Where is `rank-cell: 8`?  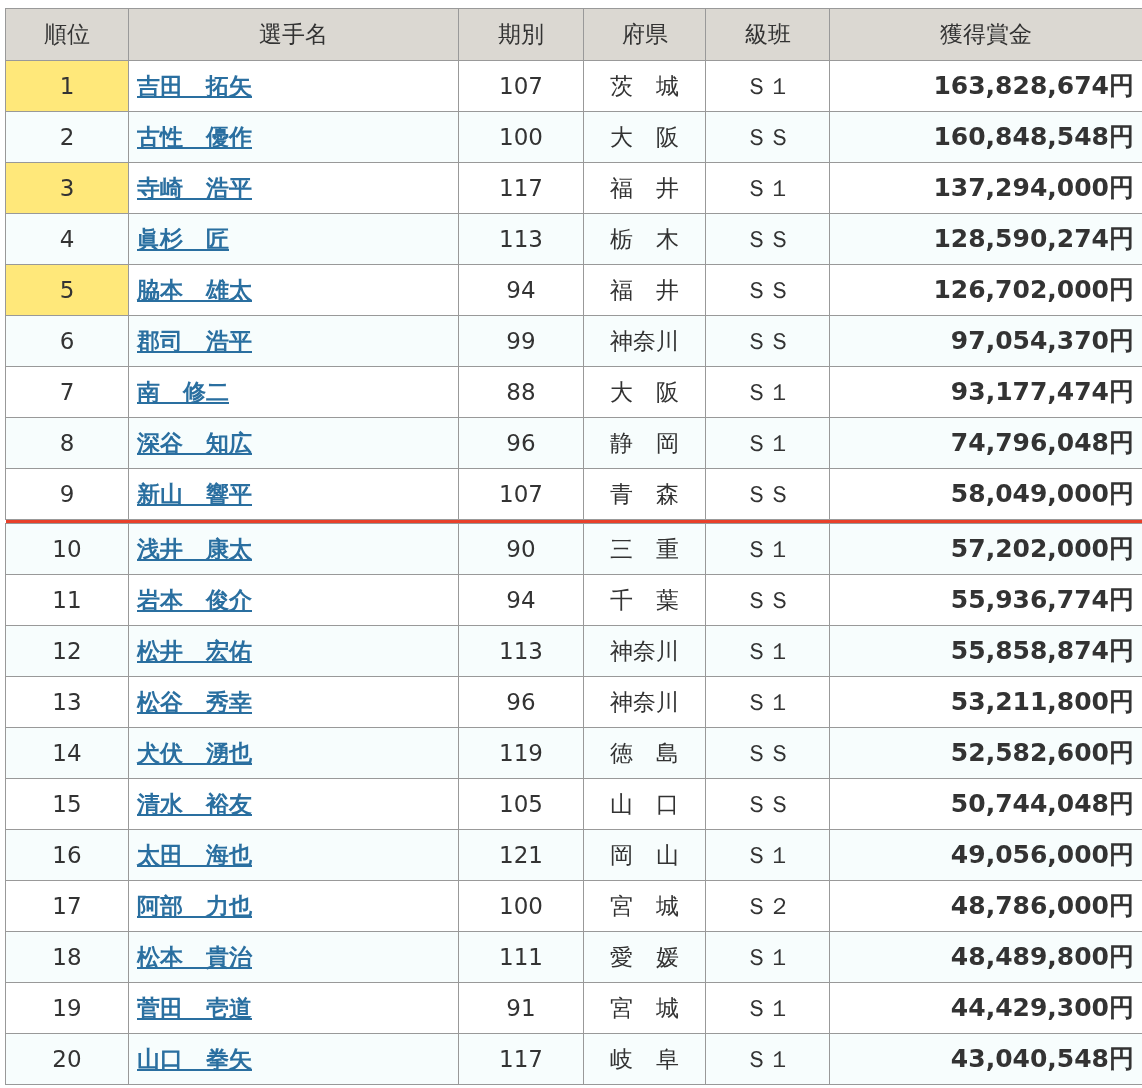 rank-cell: 8 is located at coordinates (67, 443).